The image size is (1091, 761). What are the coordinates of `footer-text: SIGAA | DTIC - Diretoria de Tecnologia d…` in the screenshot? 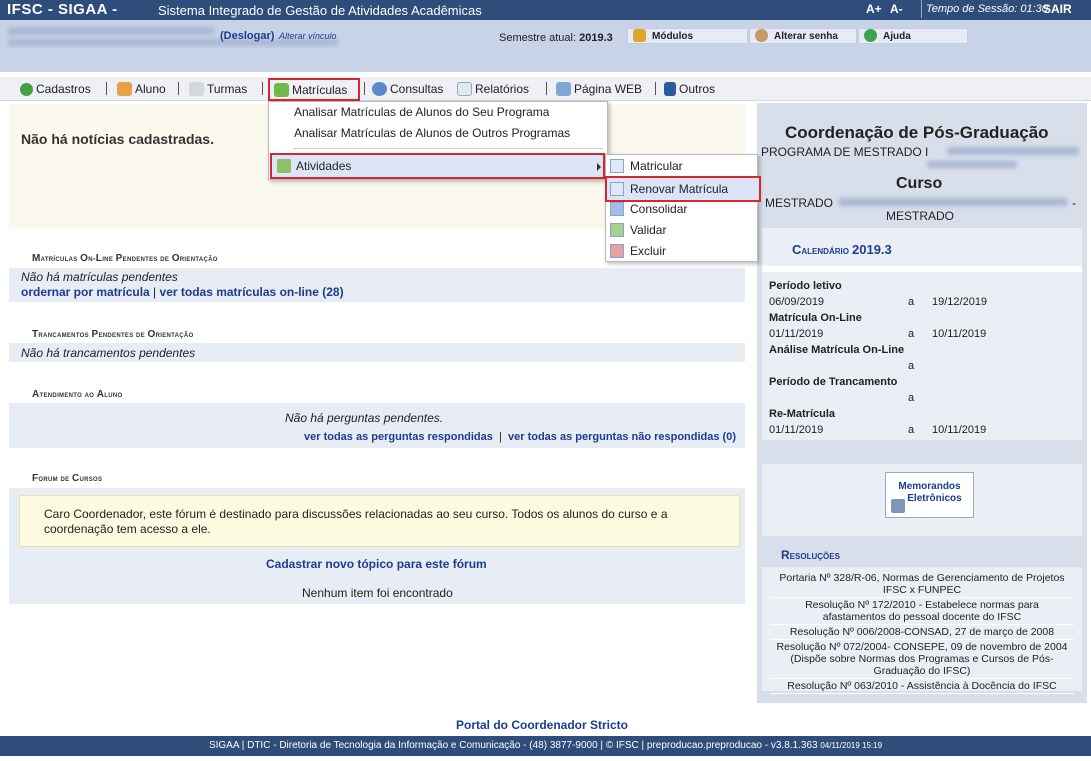 It's located at (513, 745).